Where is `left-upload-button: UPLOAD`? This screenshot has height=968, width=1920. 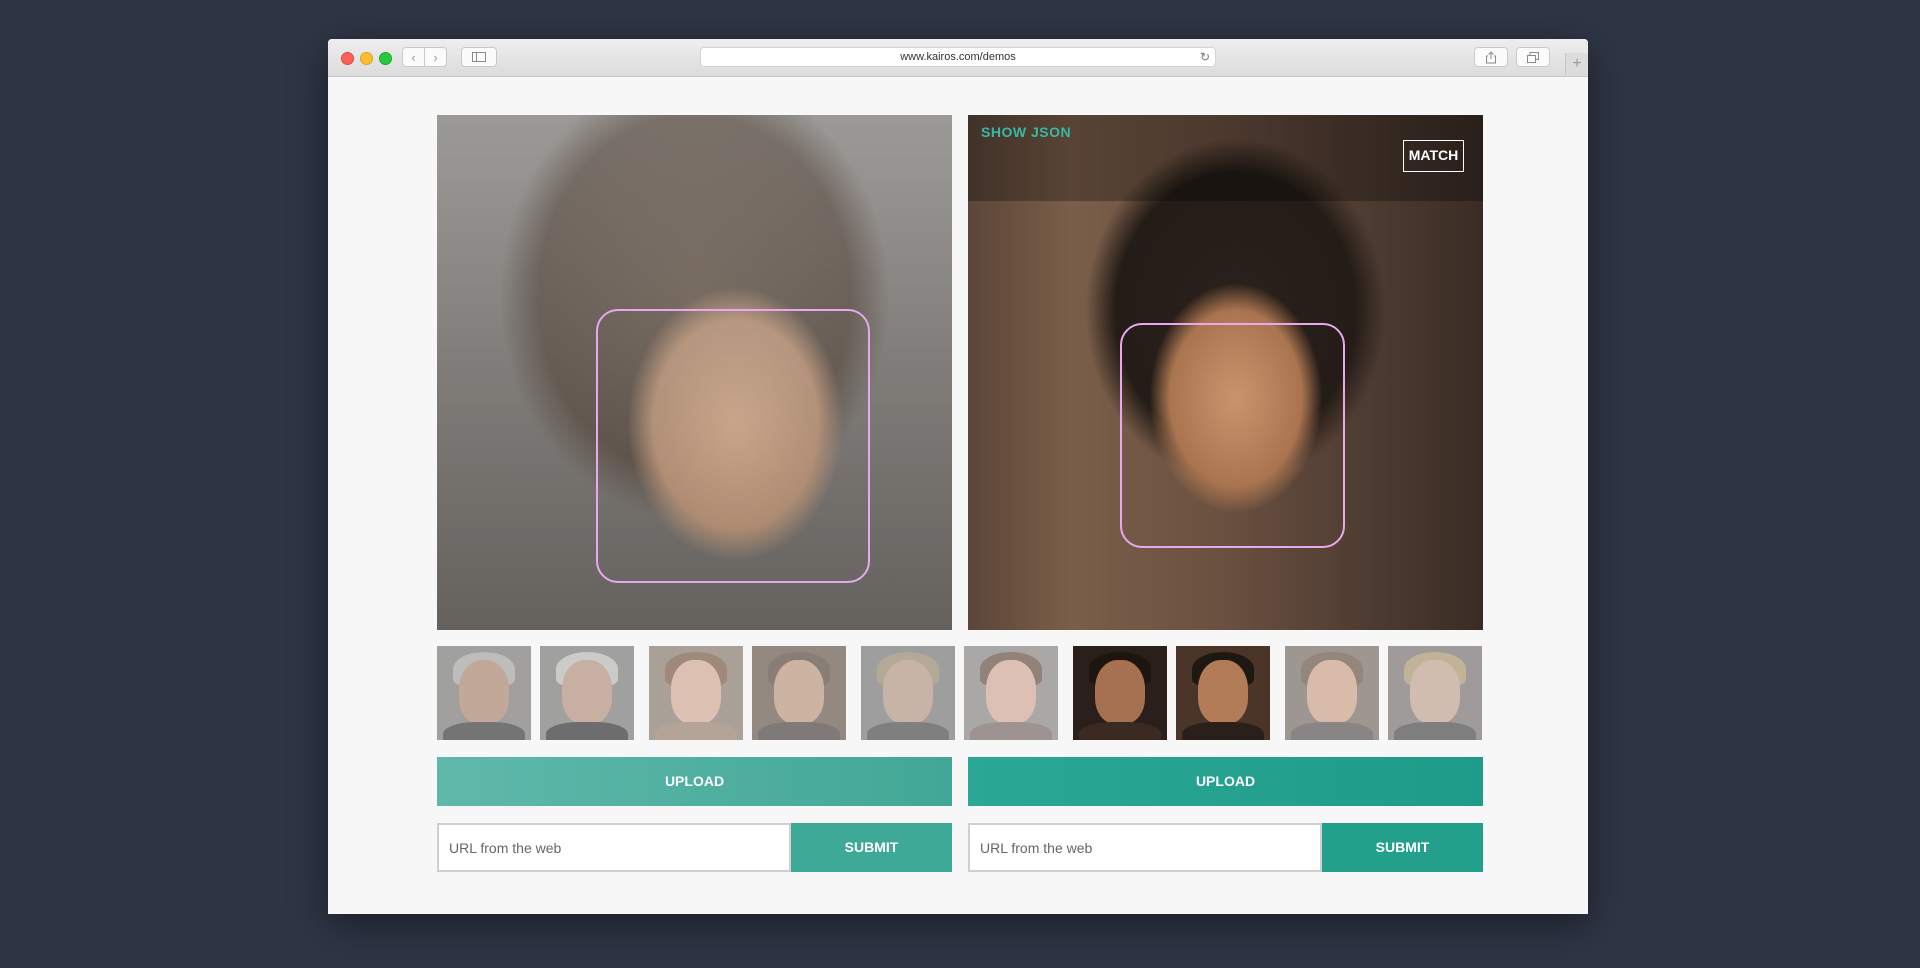
left-upload-button: UPLOAD is located at coordinates (694, 781).